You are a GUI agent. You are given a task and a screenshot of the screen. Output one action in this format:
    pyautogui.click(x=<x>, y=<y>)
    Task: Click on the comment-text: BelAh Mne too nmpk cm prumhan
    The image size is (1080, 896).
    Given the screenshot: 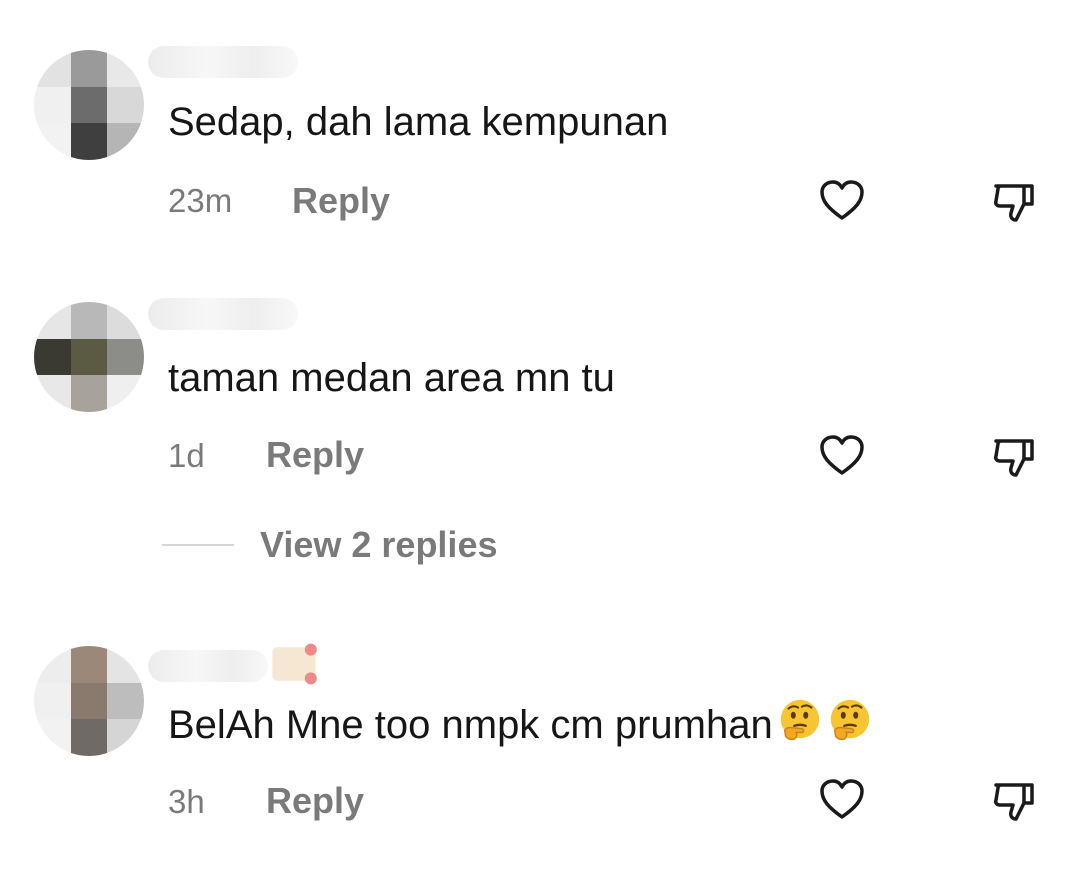 What is the action you would take?
    pyautogui.click(x=520, y=723)
    